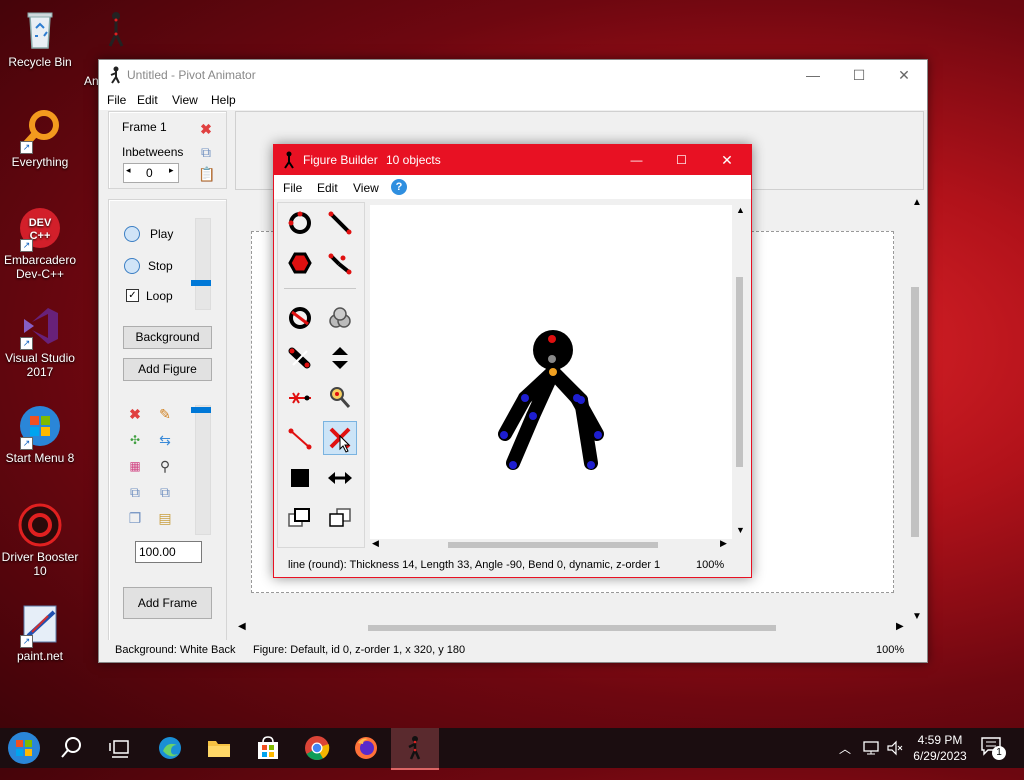 This screenshot has height=780, width=1024. I want to click on bring-front-icon: ⧉, so click(135, 492).